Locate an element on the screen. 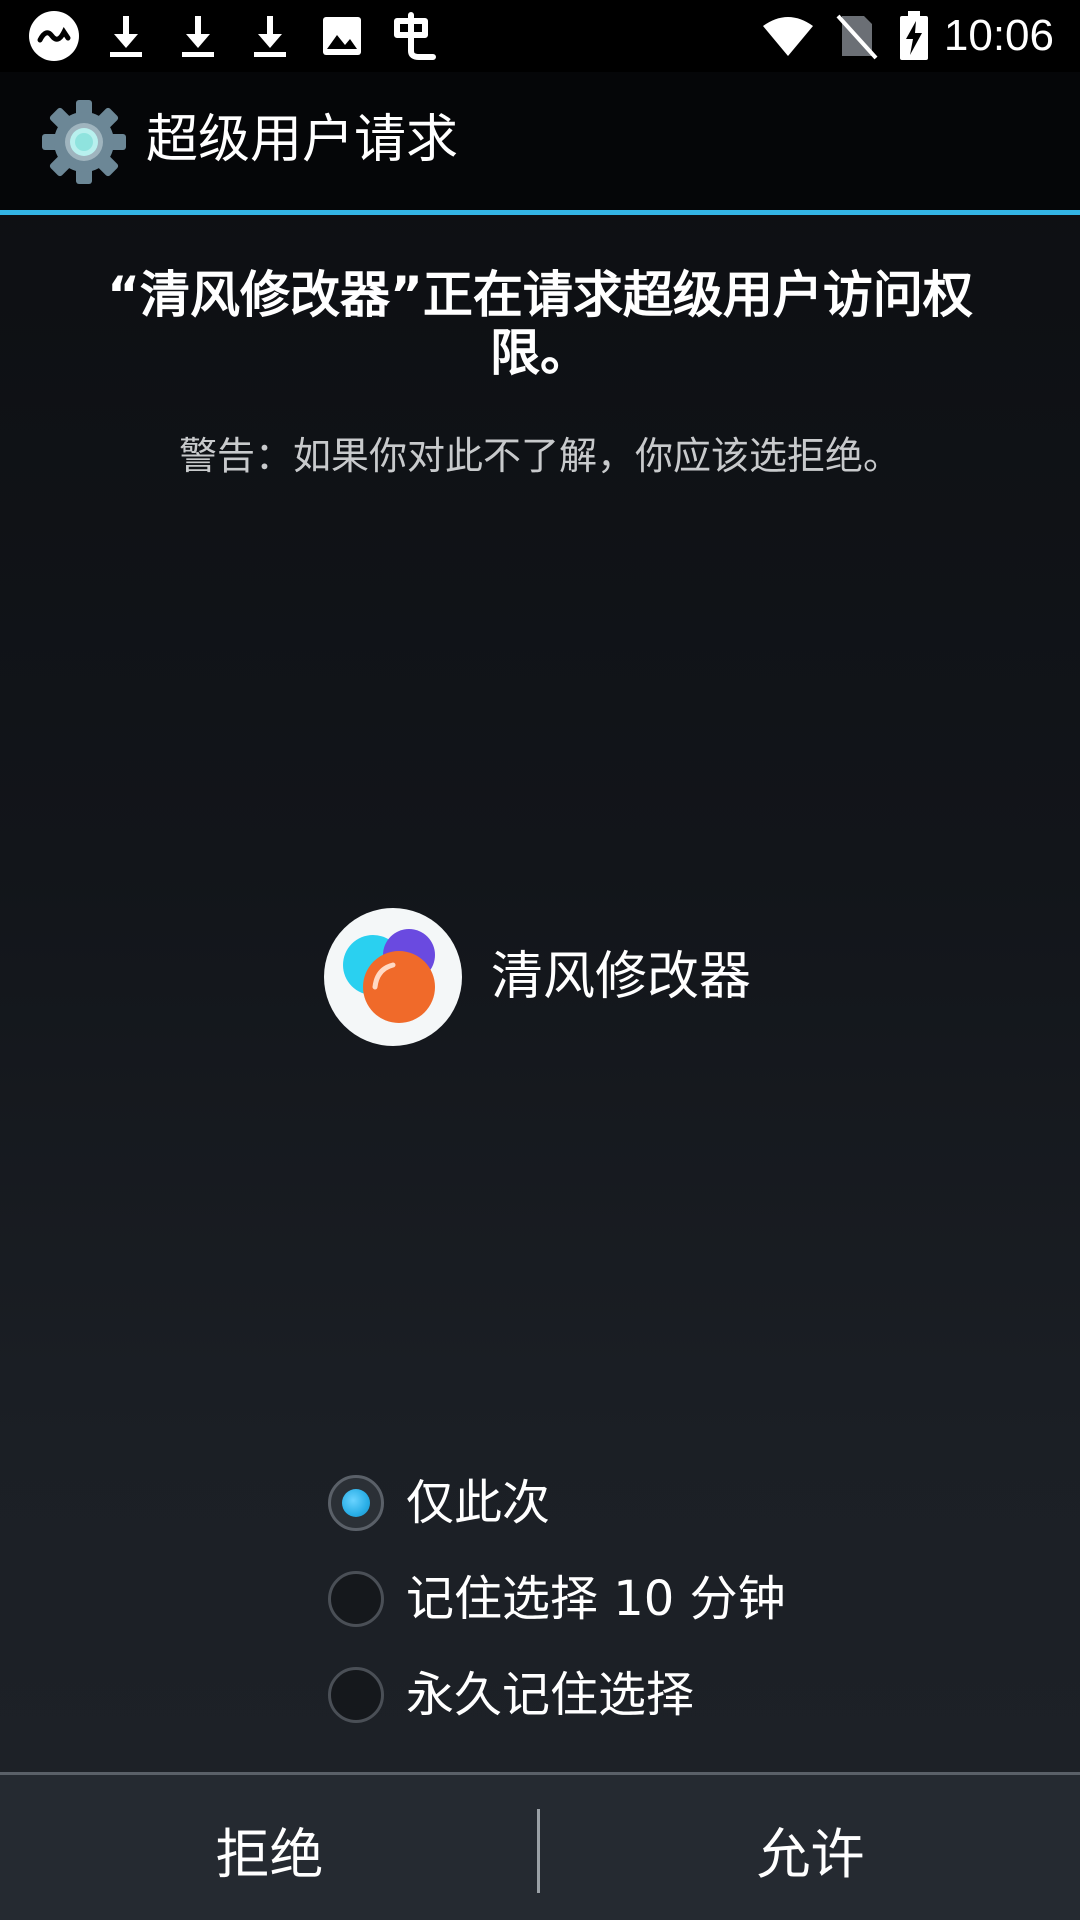 This screenshot has height=1920, width=1080. button-bar: 拒绝 允许 is located at coordinates (540, 1846).